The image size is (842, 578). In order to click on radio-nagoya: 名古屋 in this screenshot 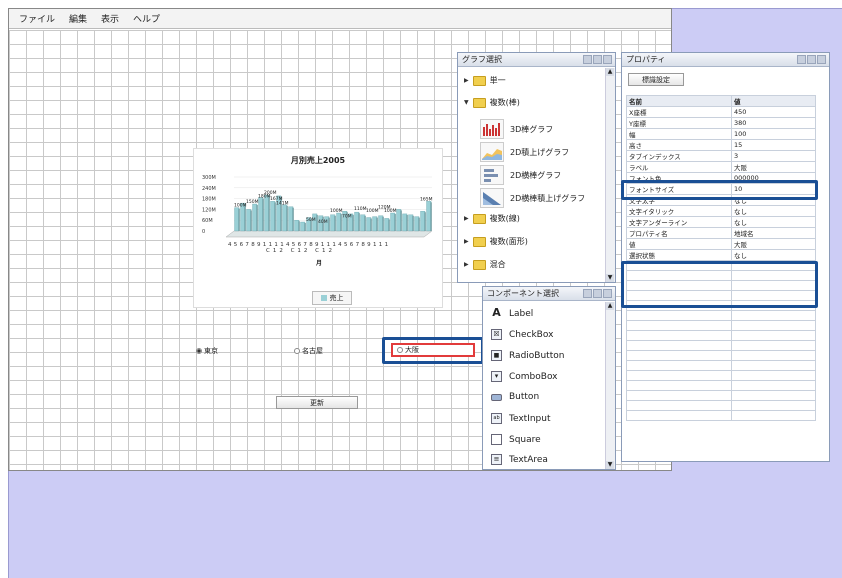, I will do `click(308, 351)`.